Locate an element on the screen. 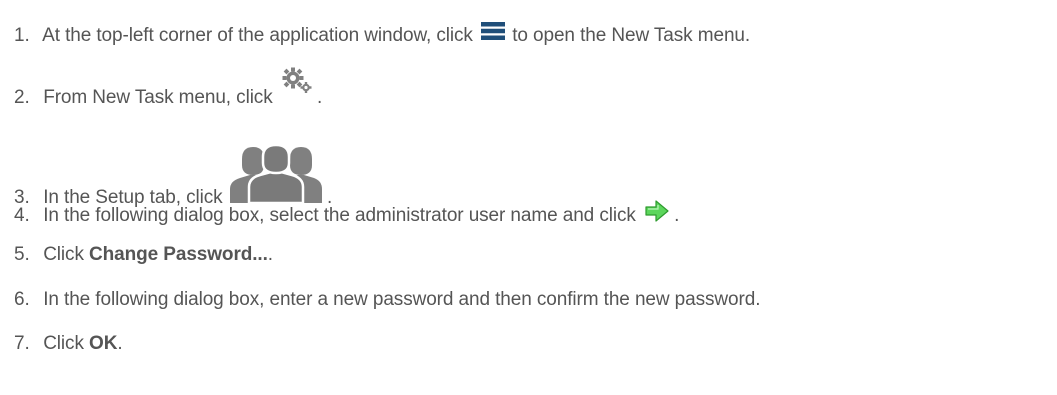  step-2: 2. From New Task menu, click . is located at coordinates (168, 88).